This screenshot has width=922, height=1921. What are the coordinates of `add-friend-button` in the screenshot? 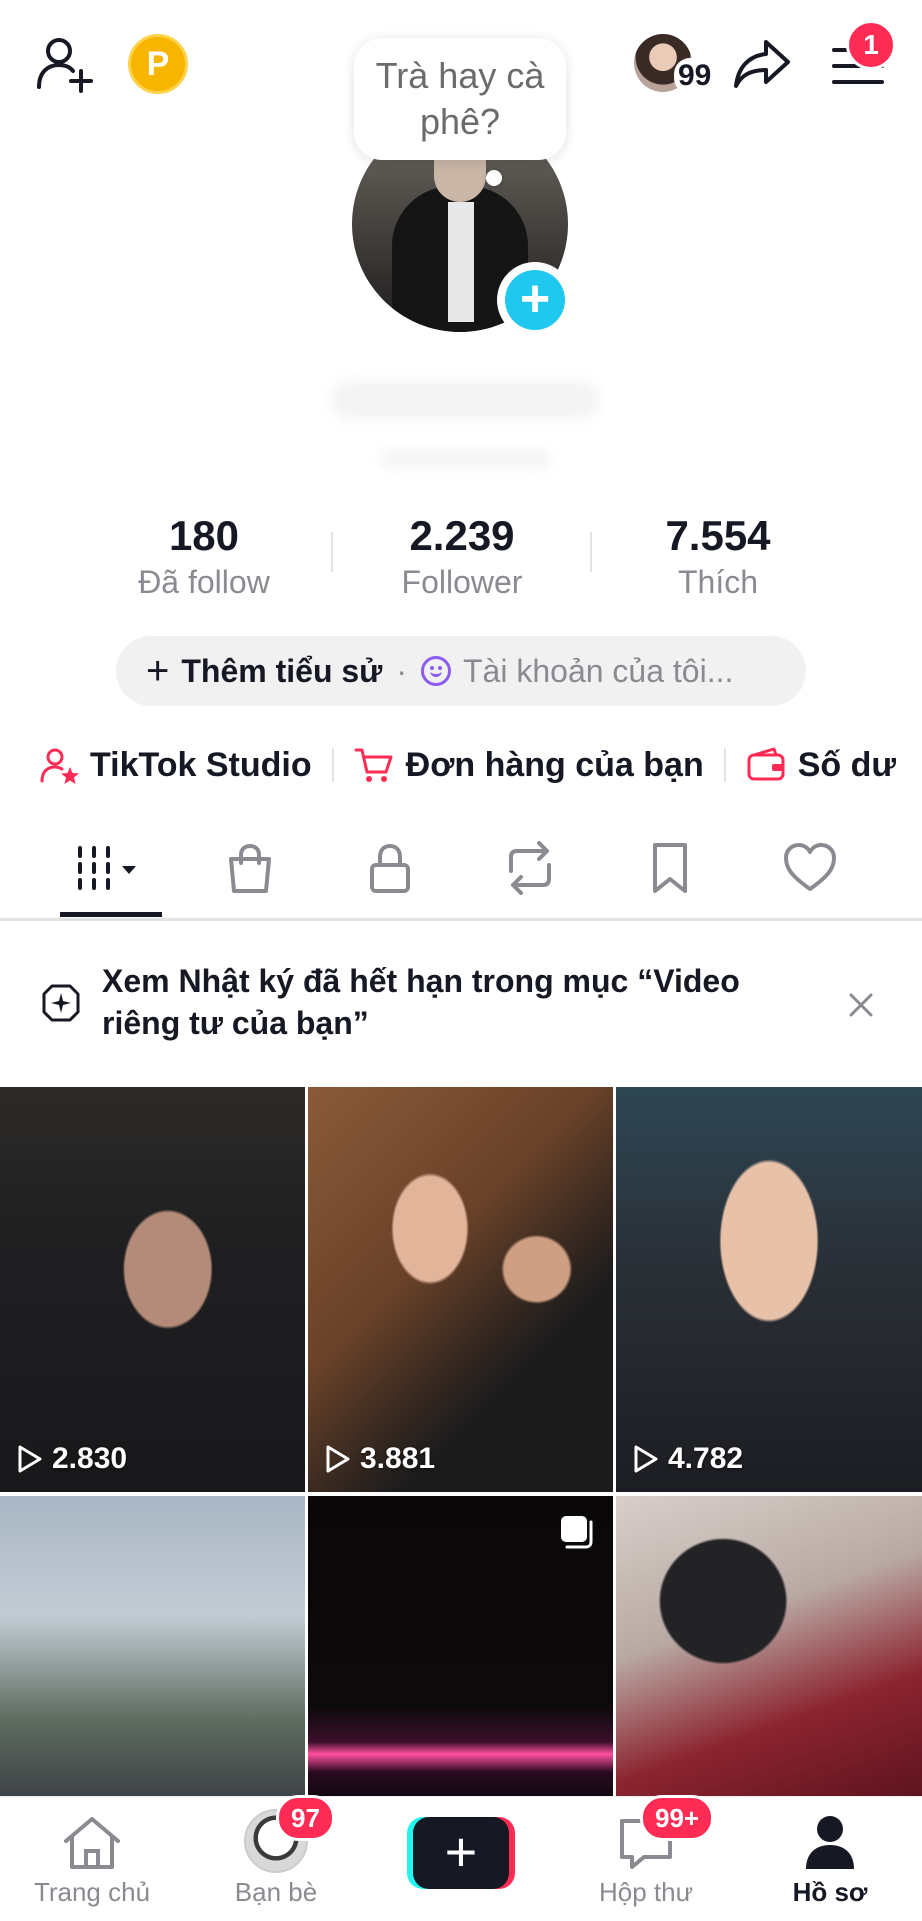 It's located at (66, 64).